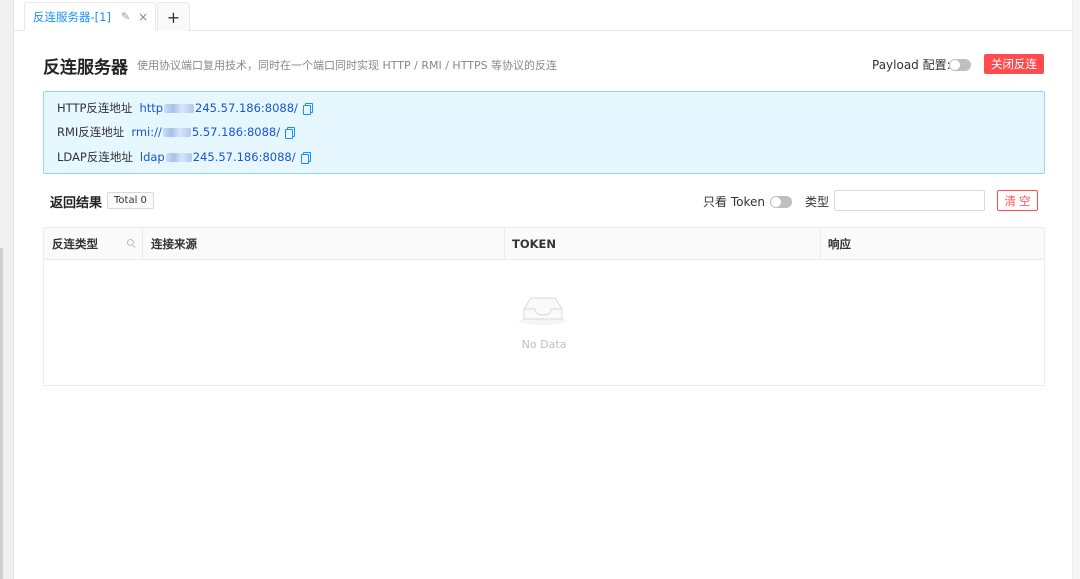 The width and height of the screenshot is (1080, 579). Describe the element at coordinates (1014, 64) in the screenshot. I see `close-reverse-button: 关闭反连` at that location.